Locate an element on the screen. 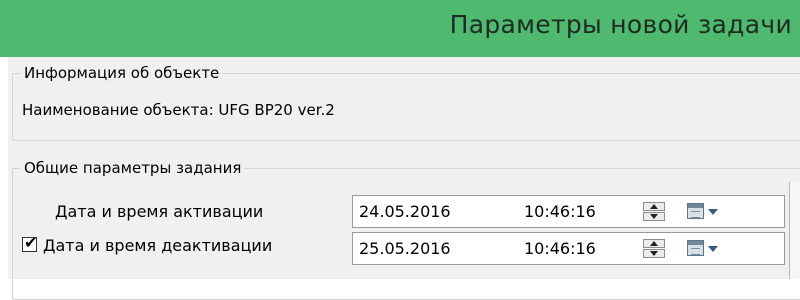 This screenshot has height=300, width=800. general-params-caption: Общие параметры задания is located at coordinates (133, 168).